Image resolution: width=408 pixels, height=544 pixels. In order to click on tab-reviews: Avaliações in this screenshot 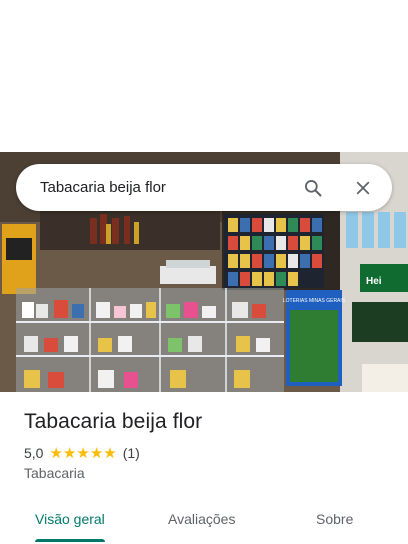, I will do `click(201, 519)`.